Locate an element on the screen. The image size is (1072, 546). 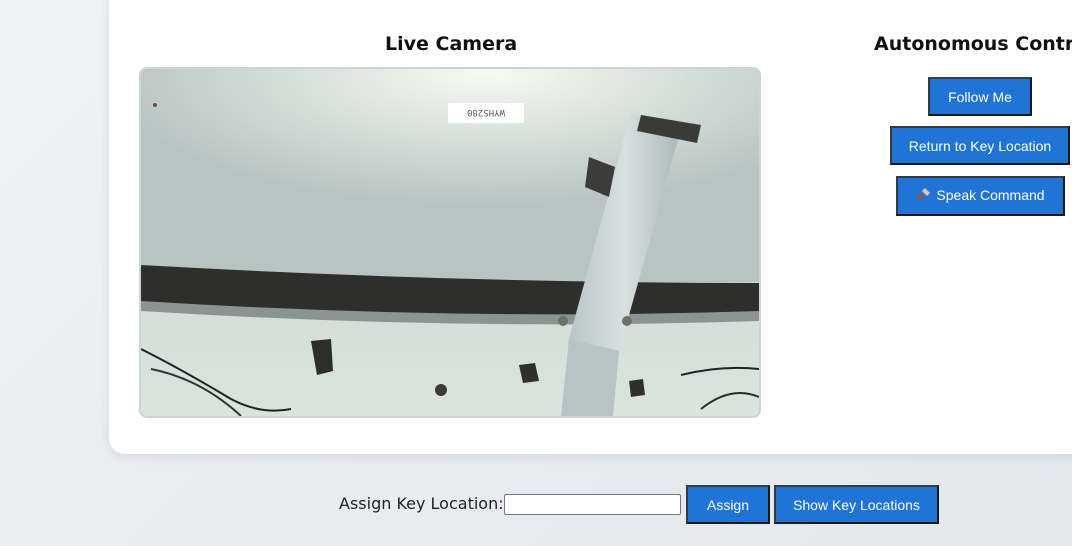
follow-me-button: Follow Me is located at coordinates (980, 96).